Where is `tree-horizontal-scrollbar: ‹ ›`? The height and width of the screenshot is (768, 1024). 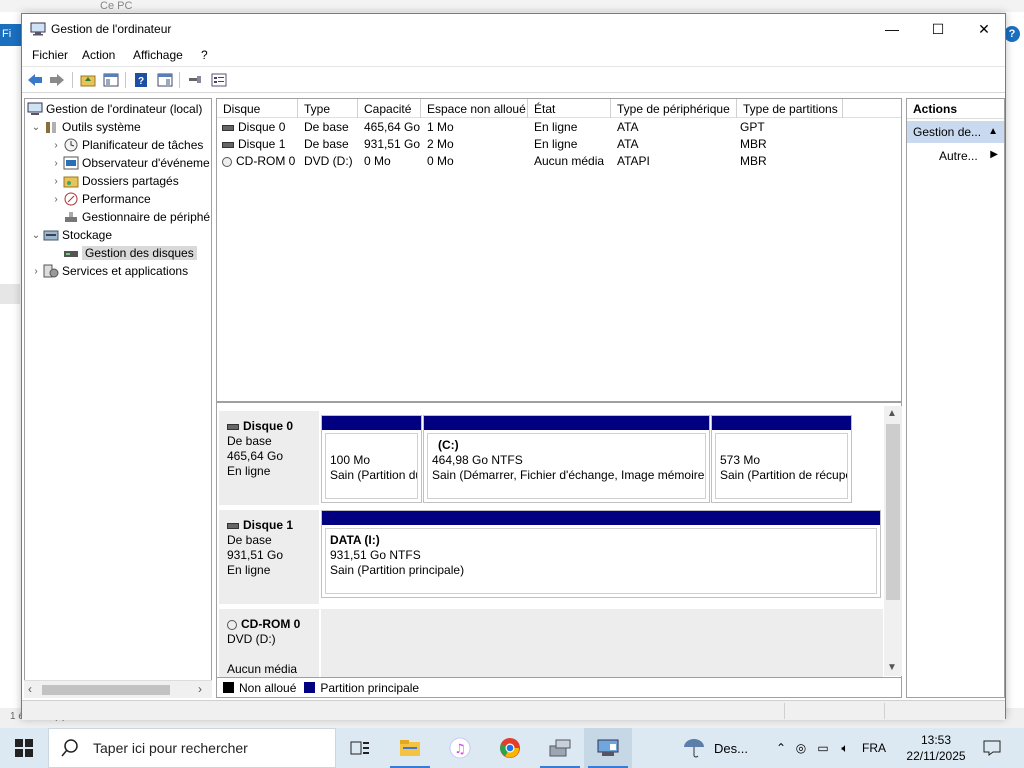
tree-horizontal-scrollbar: ‹ › is located at coordinates (118, 689).